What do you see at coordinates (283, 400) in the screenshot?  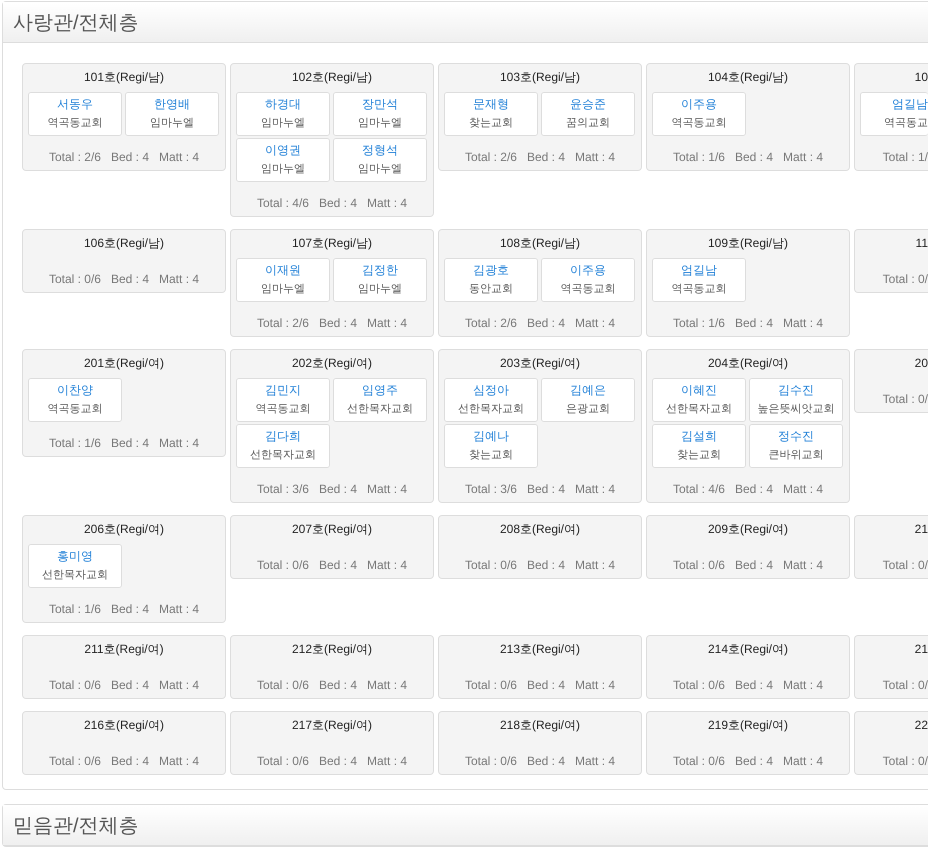 I see `occupant-card: 김민지 역곡동교회` at bounding box center [283, 400].